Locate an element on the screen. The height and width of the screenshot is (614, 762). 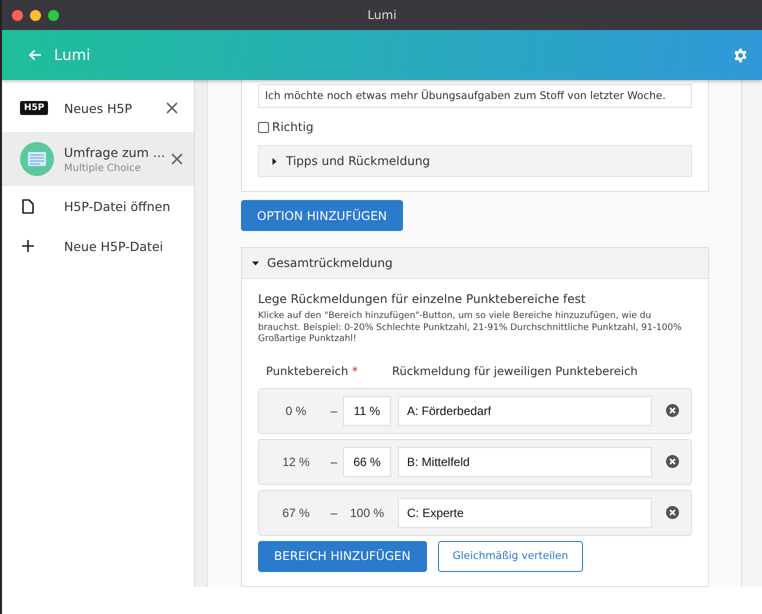
file-icon is located at coordinates (28, 206).